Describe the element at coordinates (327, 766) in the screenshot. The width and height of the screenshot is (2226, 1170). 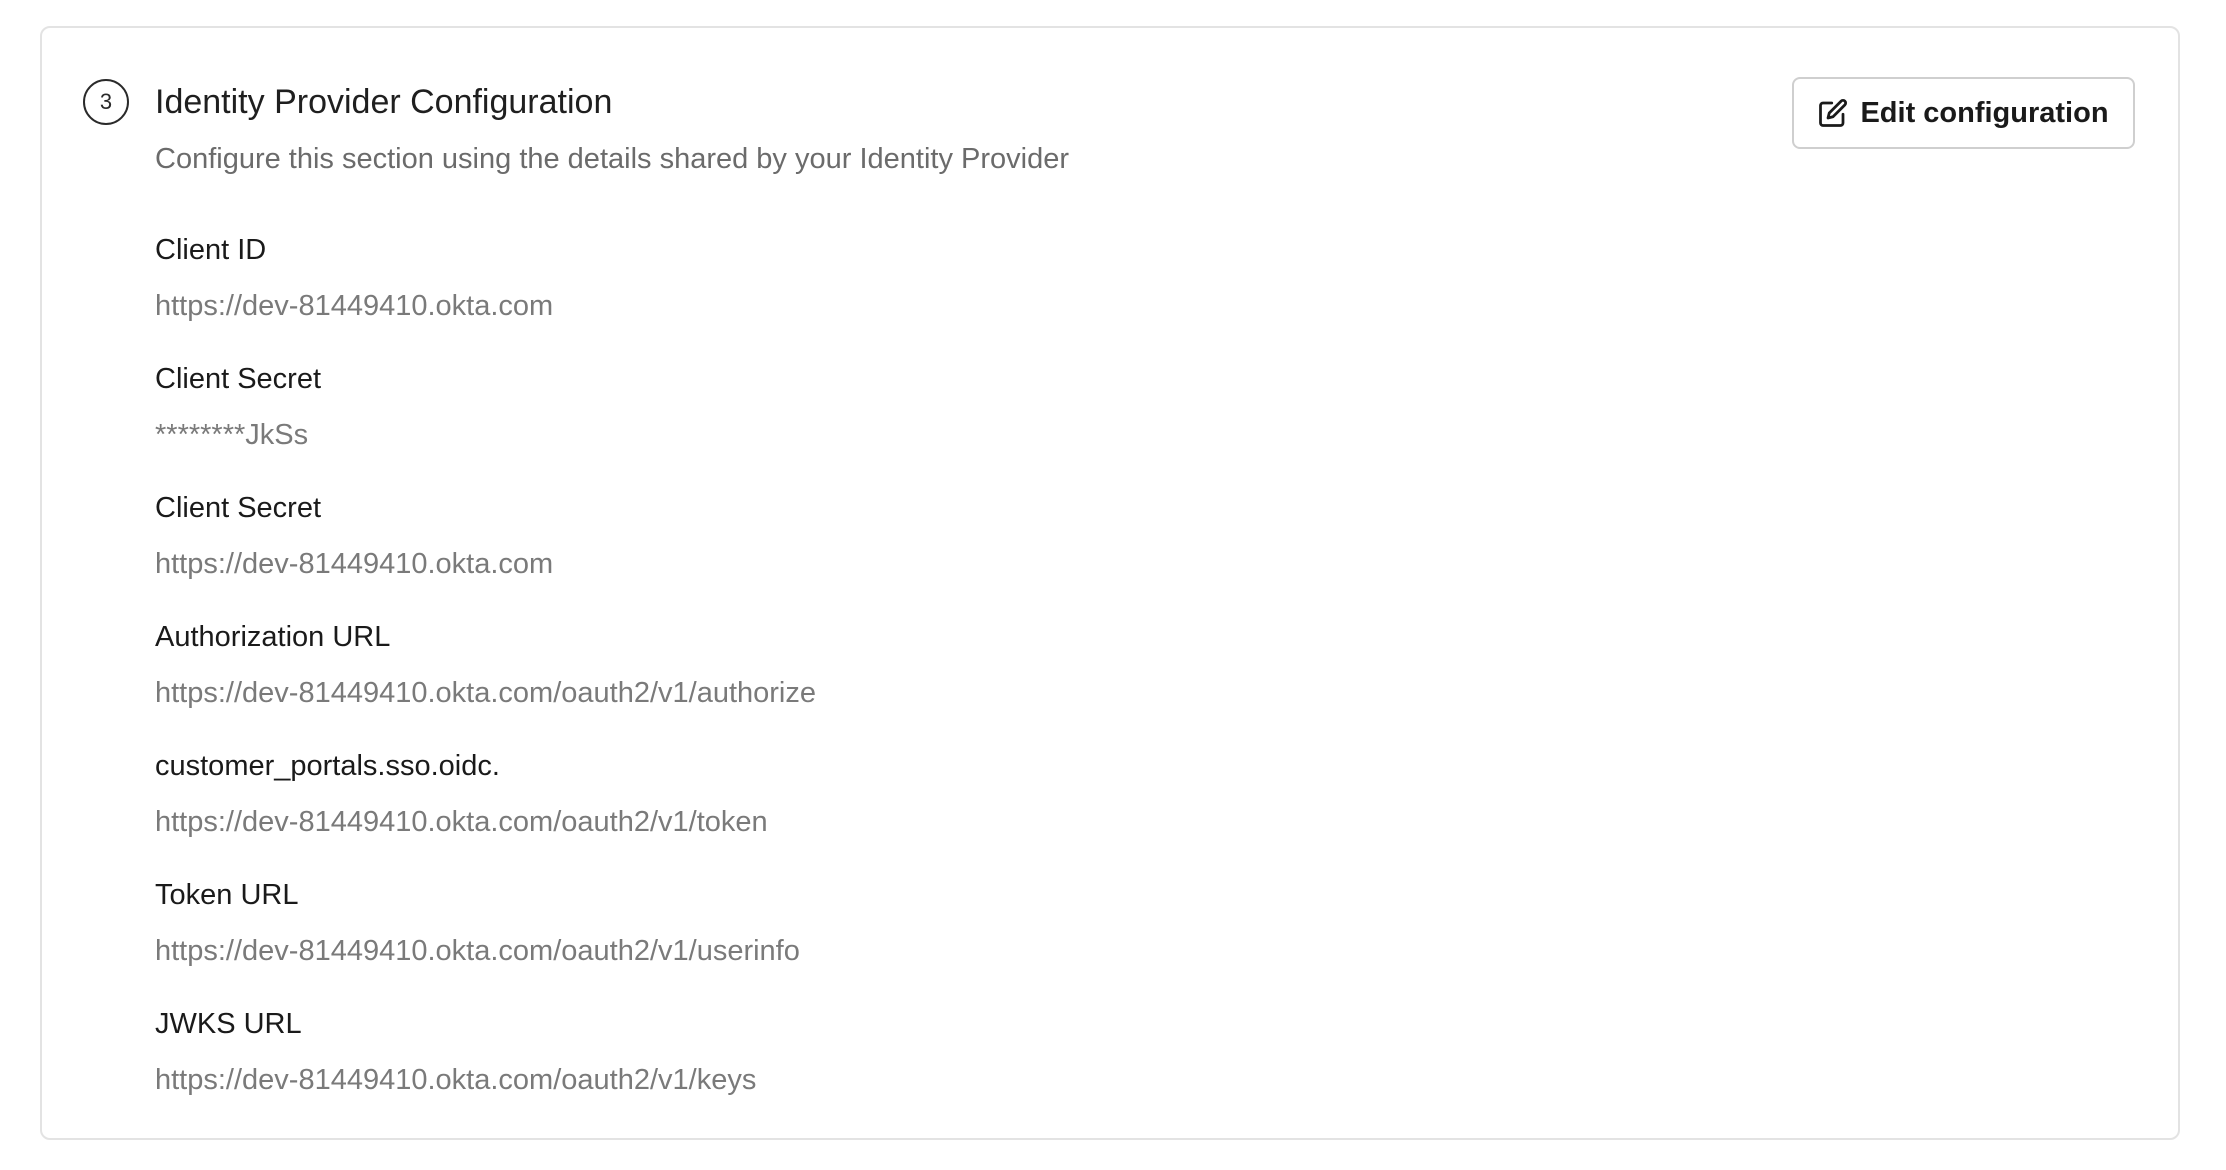
I see `field-label: customer_portals.sso.oidc.` at that location.